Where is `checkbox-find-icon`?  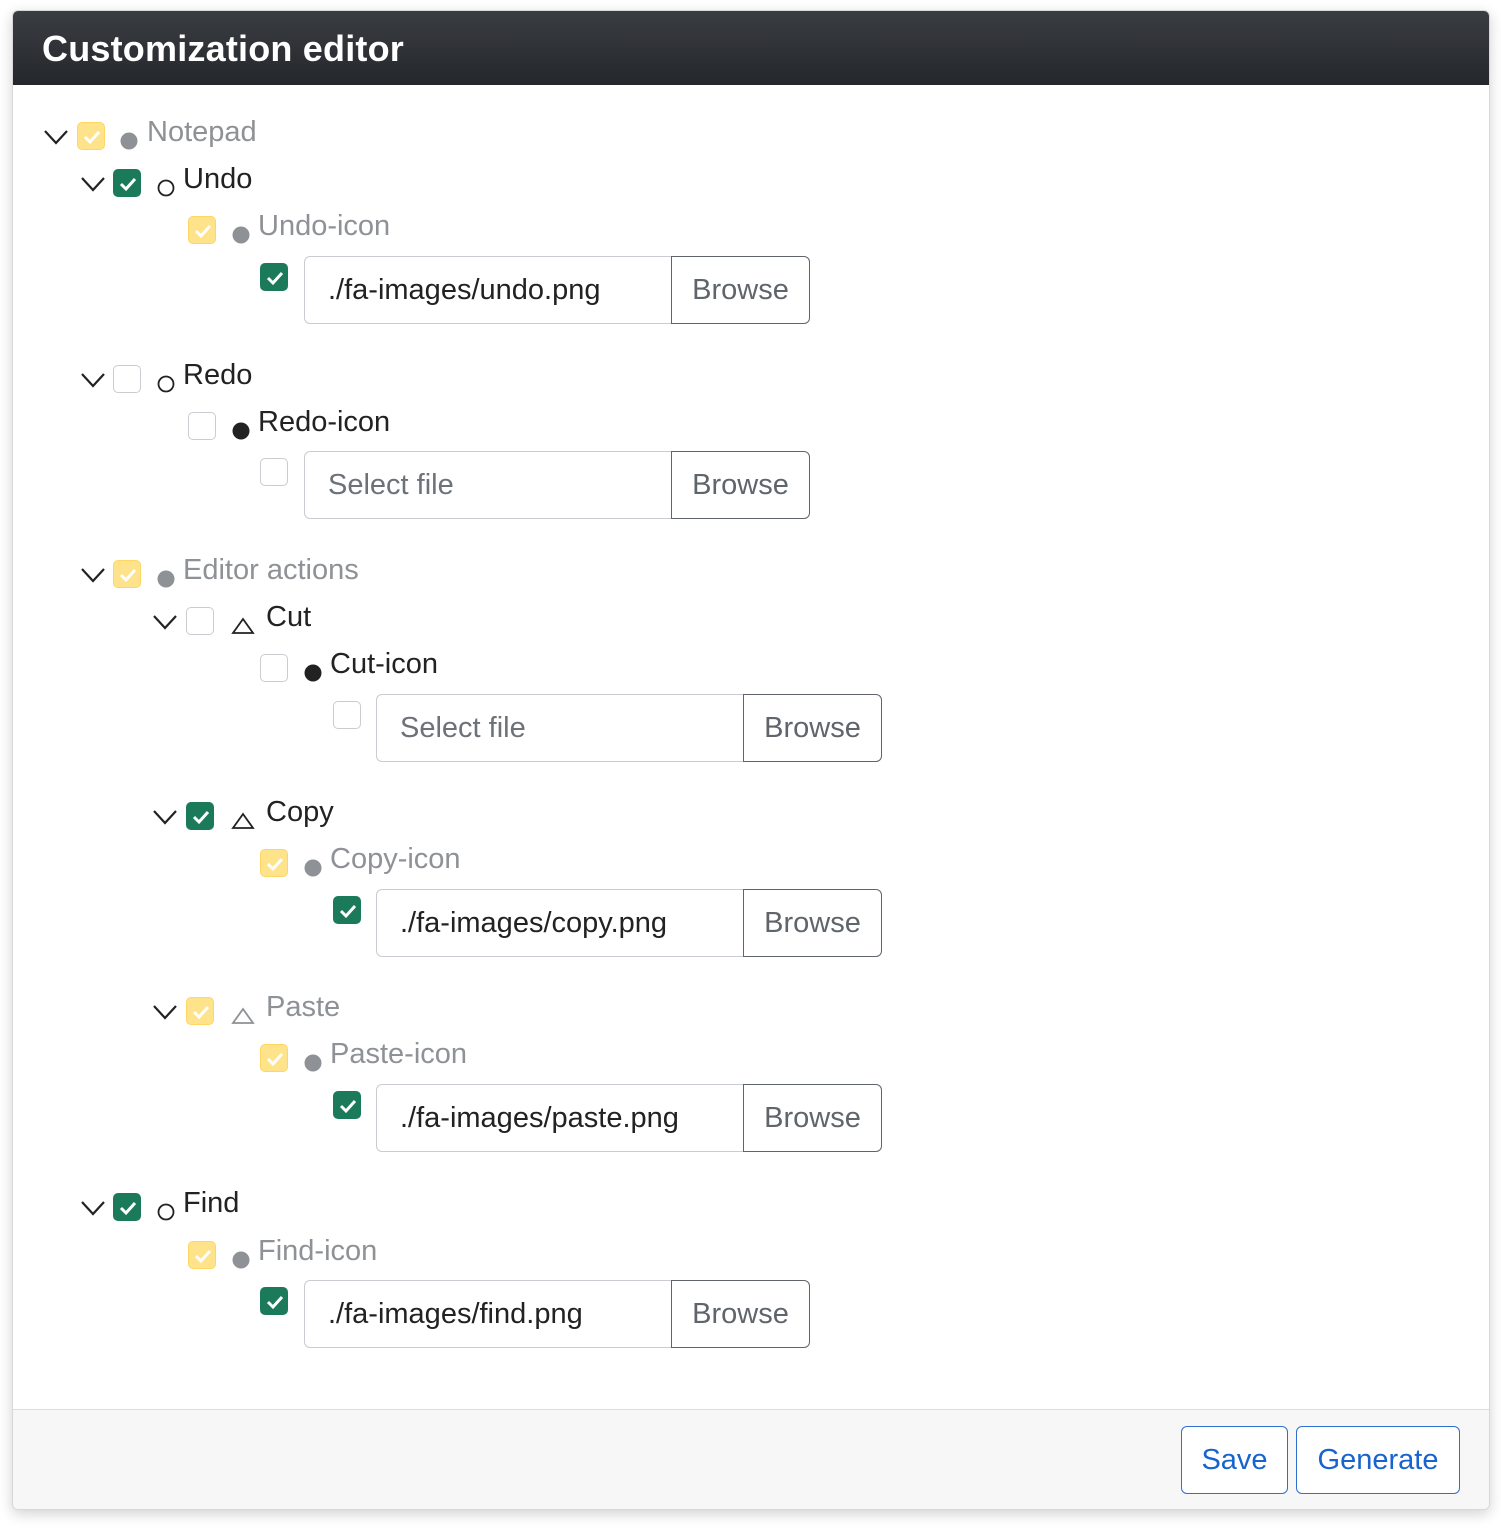 checkbox-find-icon is located at coordinates (202, 1255).